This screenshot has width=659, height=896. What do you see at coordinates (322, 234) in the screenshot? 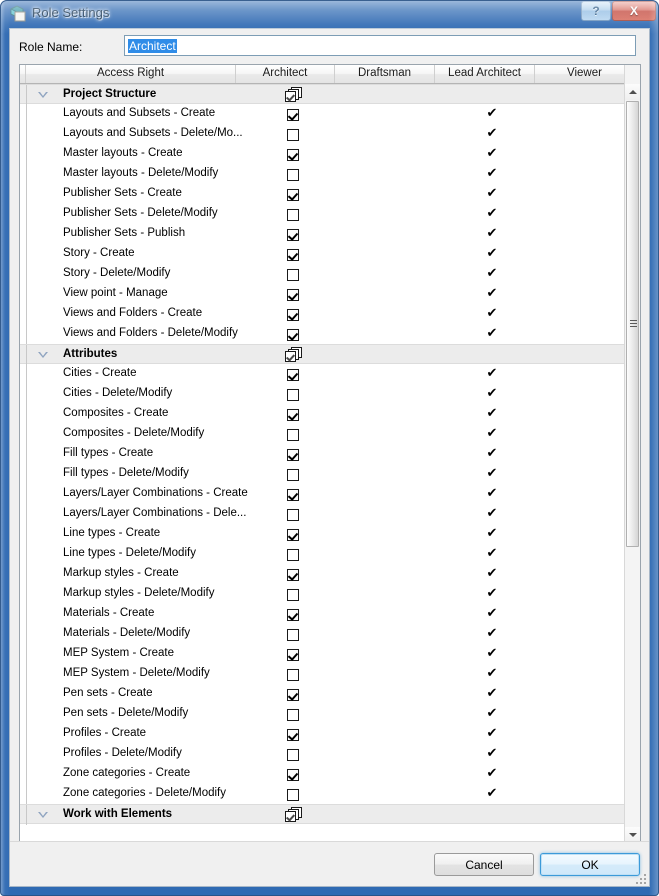
I see `grid-row: Publisher Sets - Publish ✔` at bounding box center [322, 234].